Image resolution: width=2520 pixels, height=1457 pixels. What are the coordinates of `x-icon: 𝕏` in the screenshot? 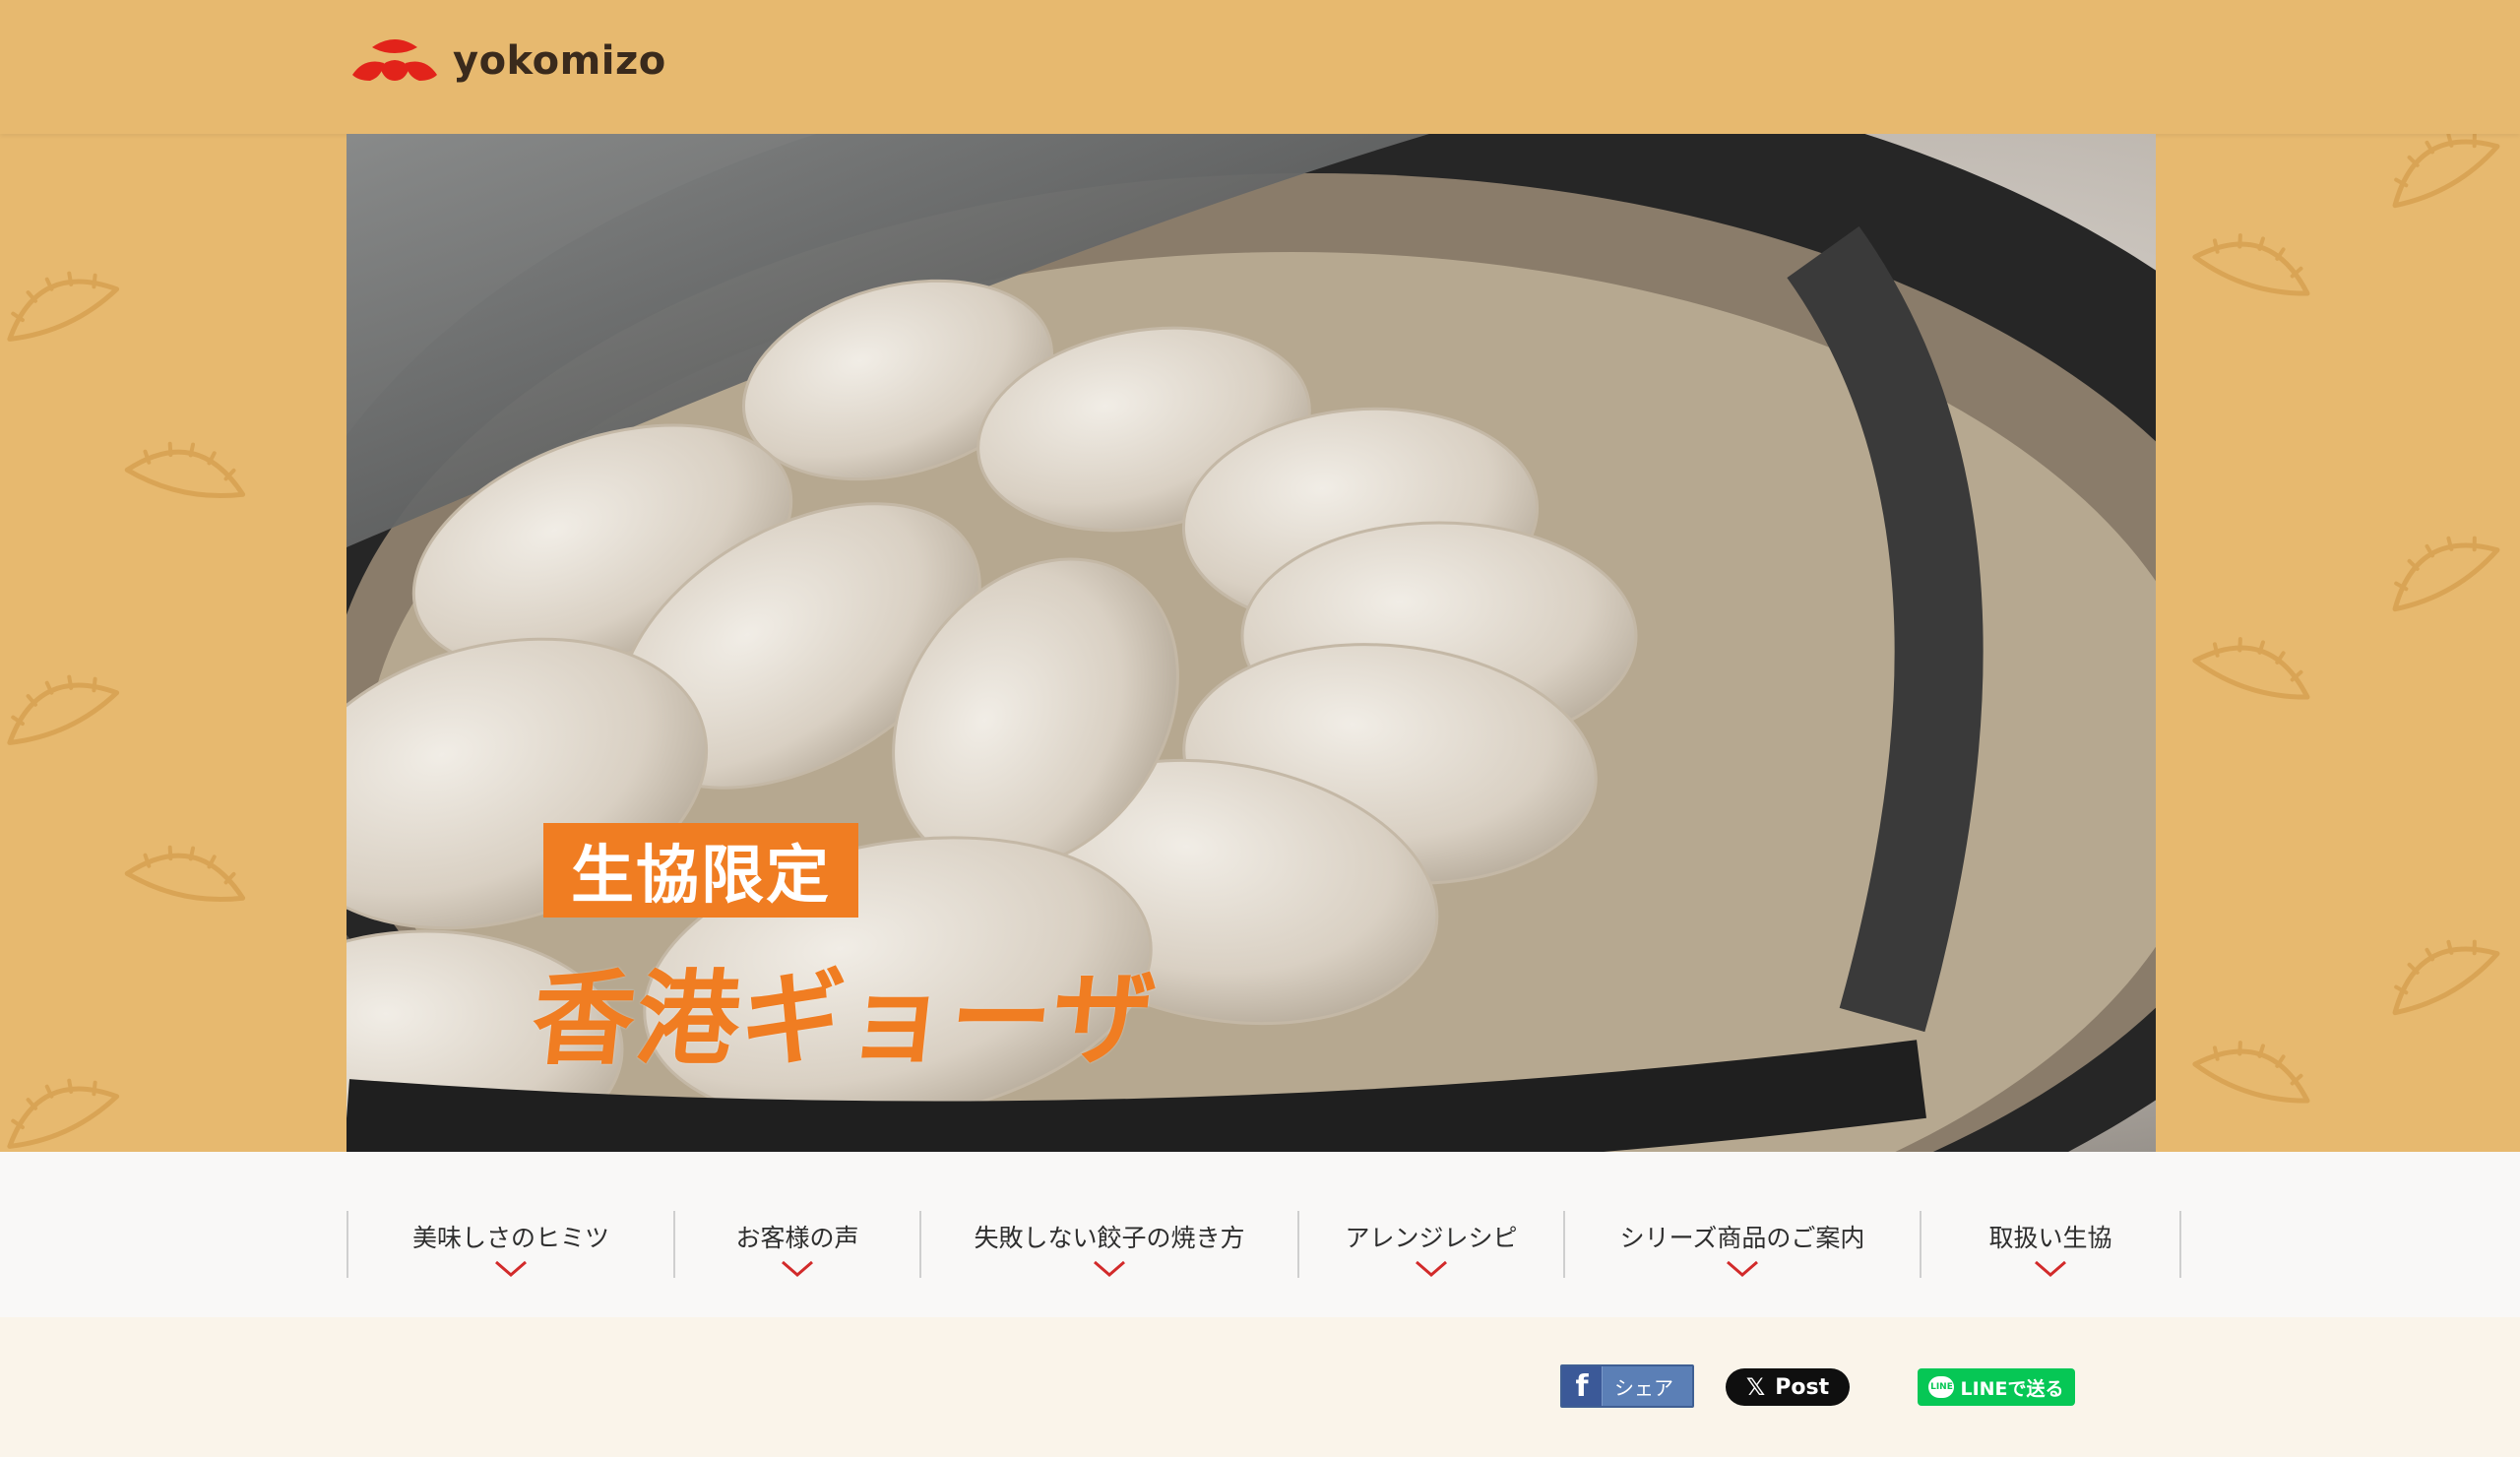 It's located at (1755, 1387).